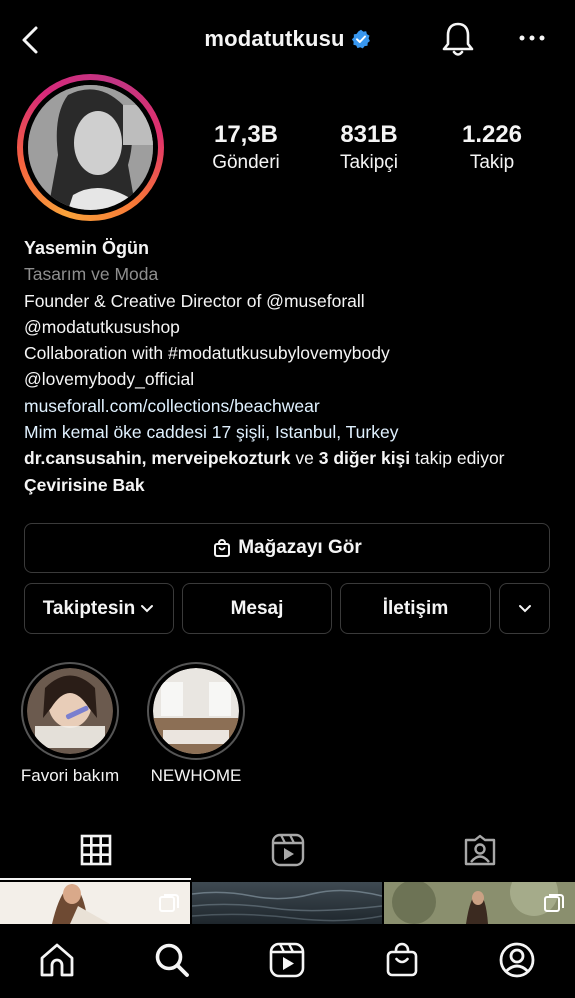 The image size is (575, 998). I want to click on nav-home, so click(57, 960).